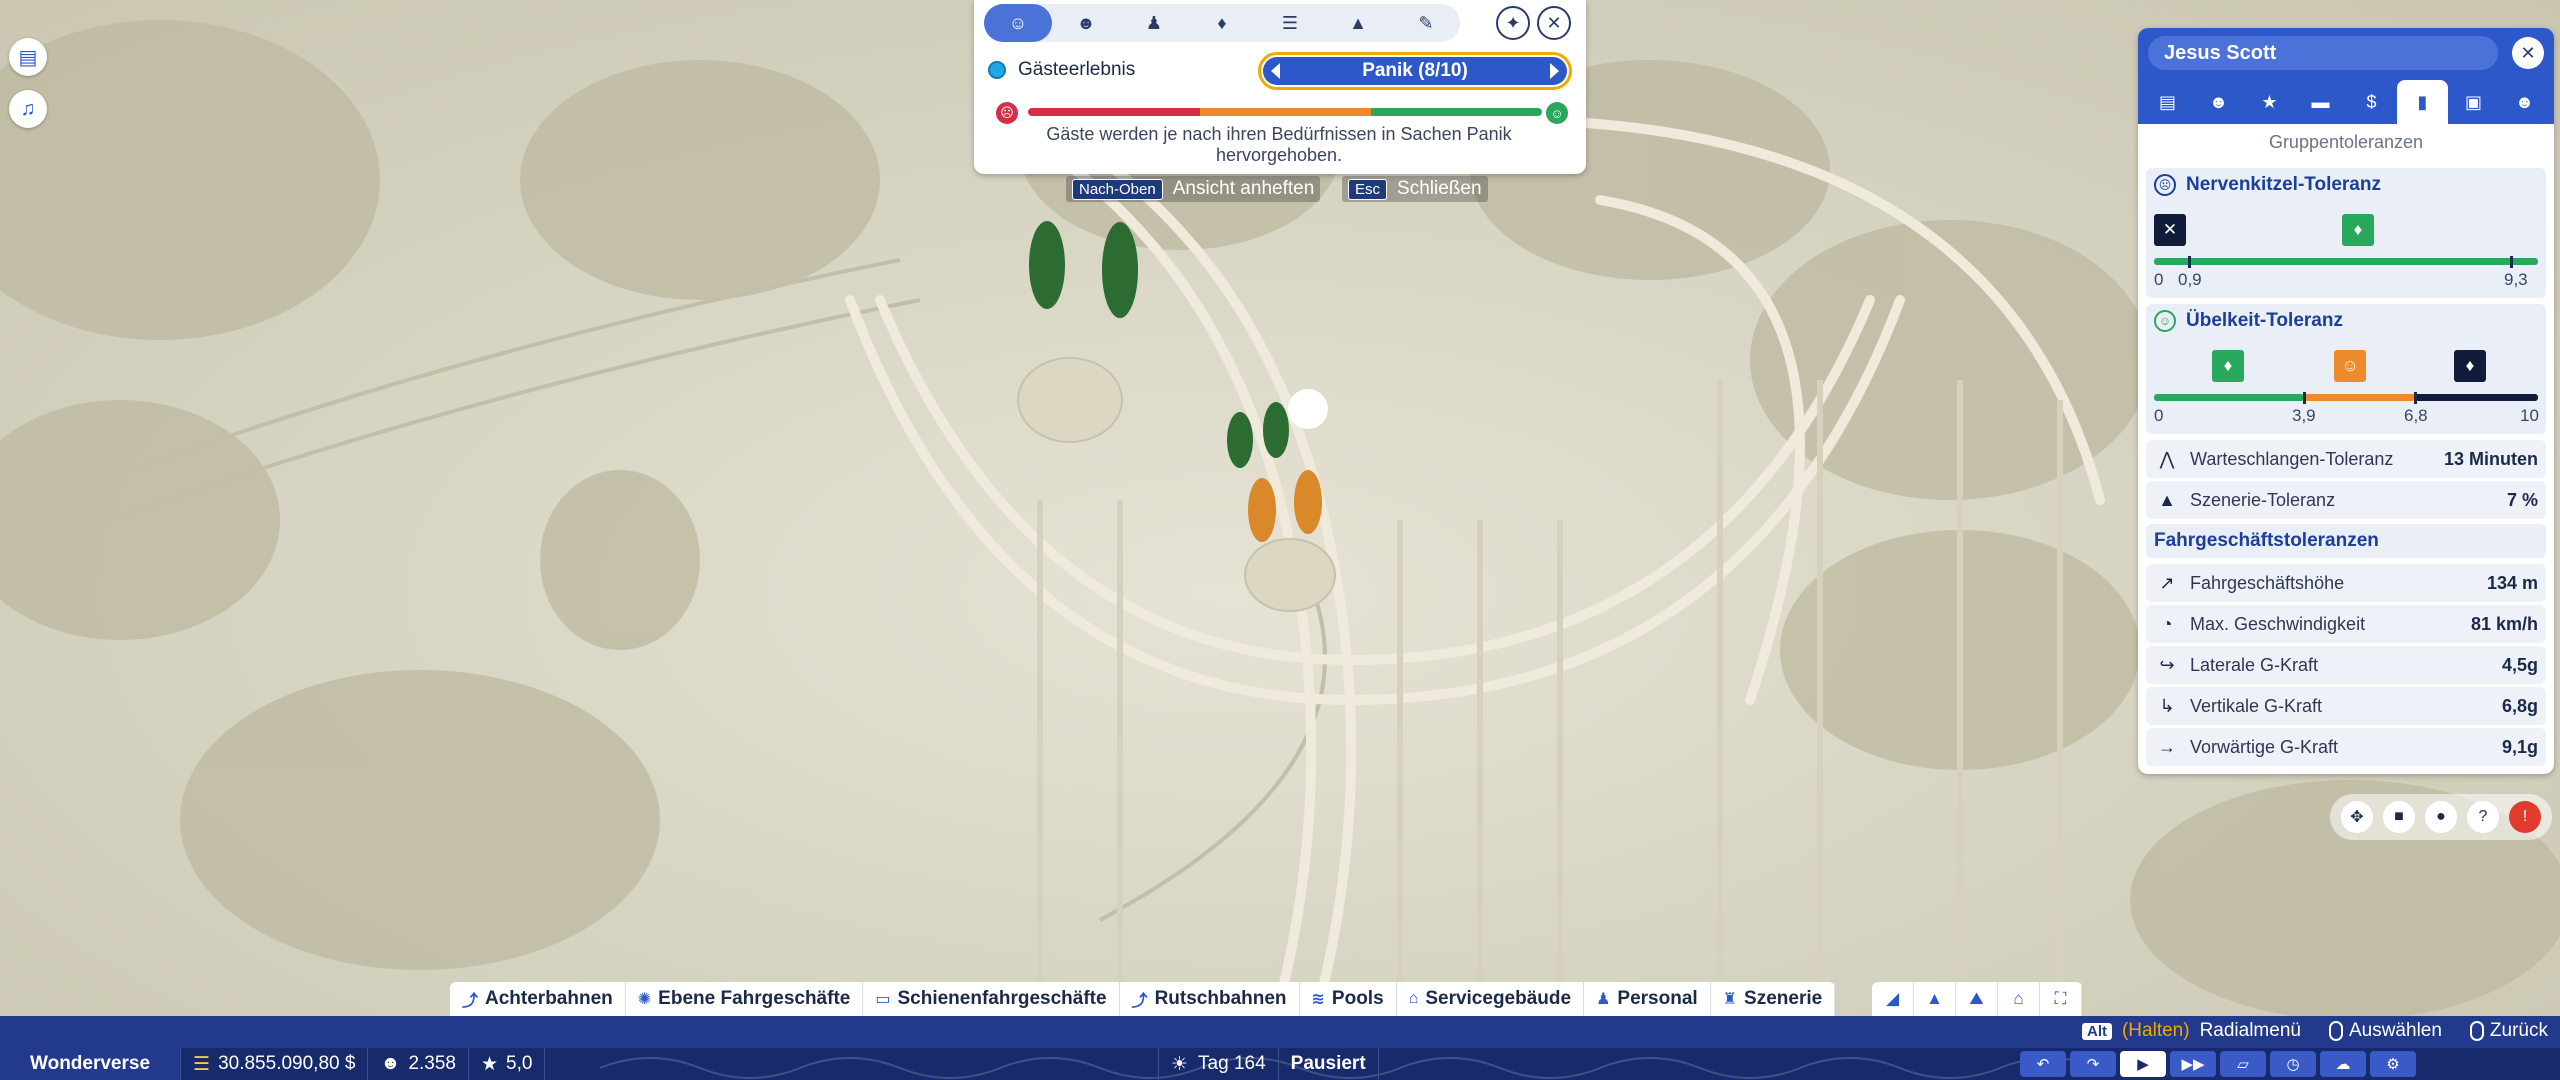 This screenshot has height=1080, width=2560. Describe the element at coordinates (2529, 415) in the screenshot. I see `nausea-scale-max: 10` at that location.